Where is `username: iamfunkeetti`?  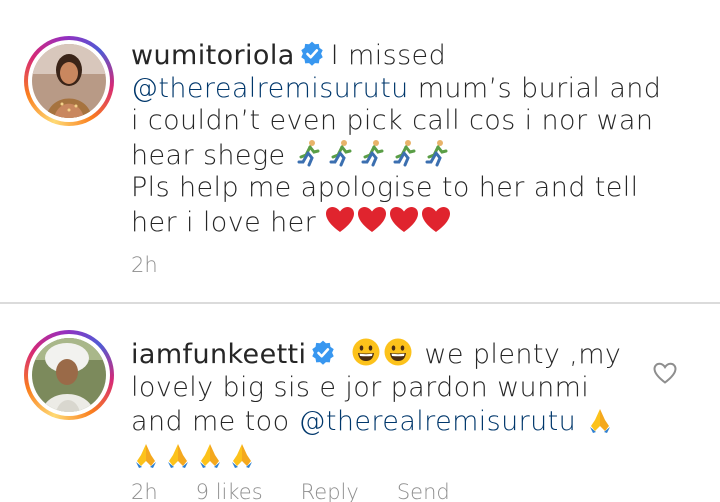 username: iamfunkeetti is located at coordinates (218, 354).